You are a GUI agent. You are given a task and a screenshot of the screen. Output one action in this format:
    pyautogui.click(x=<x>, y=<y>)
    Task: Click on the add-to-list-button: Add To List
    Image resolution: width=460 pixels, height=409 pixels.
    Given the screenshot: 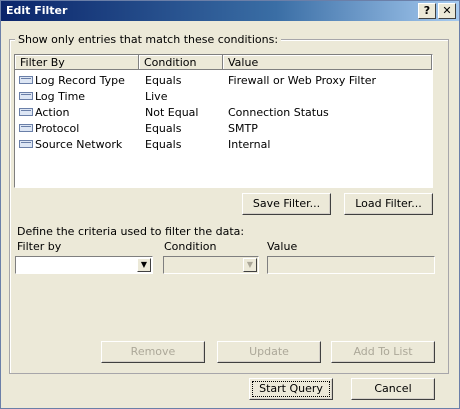 What is the action you would take?
    pyautogui.click(x=383, y=352)
    